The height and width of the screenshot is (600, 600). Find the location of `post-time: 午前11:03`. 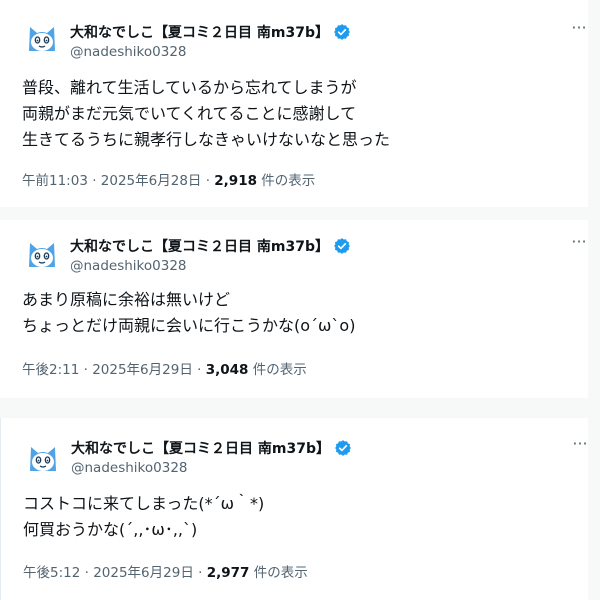

post-time: 午前11:03 is located at coordinates (55, 181).